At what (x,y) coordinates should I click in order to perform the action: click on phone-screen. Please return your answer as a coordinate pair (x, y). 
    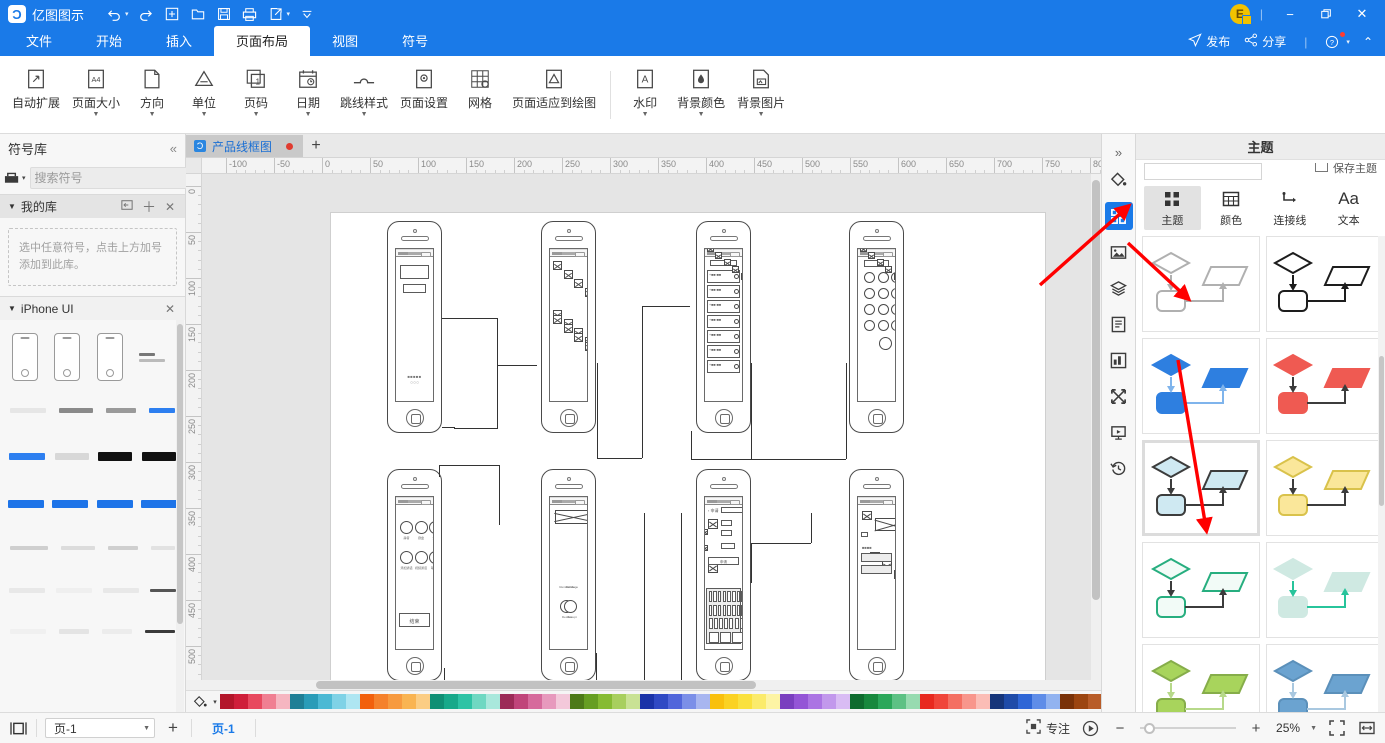
    Looking at the image, I should click on (568, 325).